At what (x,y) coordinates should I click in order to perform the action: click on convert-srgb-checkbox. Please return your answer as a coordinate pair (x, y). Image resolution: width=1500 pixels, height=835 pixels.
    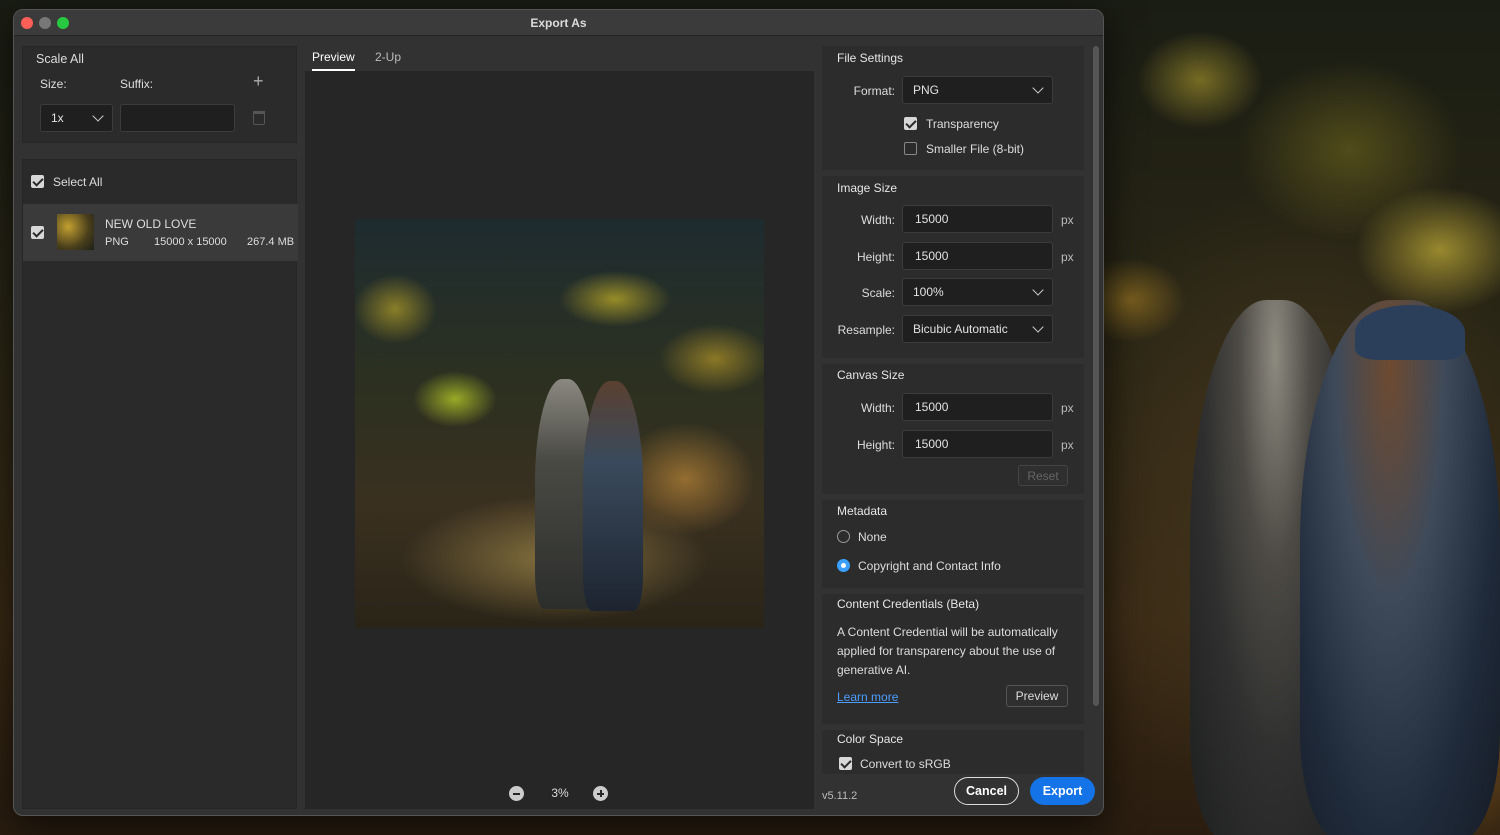
    Looking at the image, I should click on (845, 763).